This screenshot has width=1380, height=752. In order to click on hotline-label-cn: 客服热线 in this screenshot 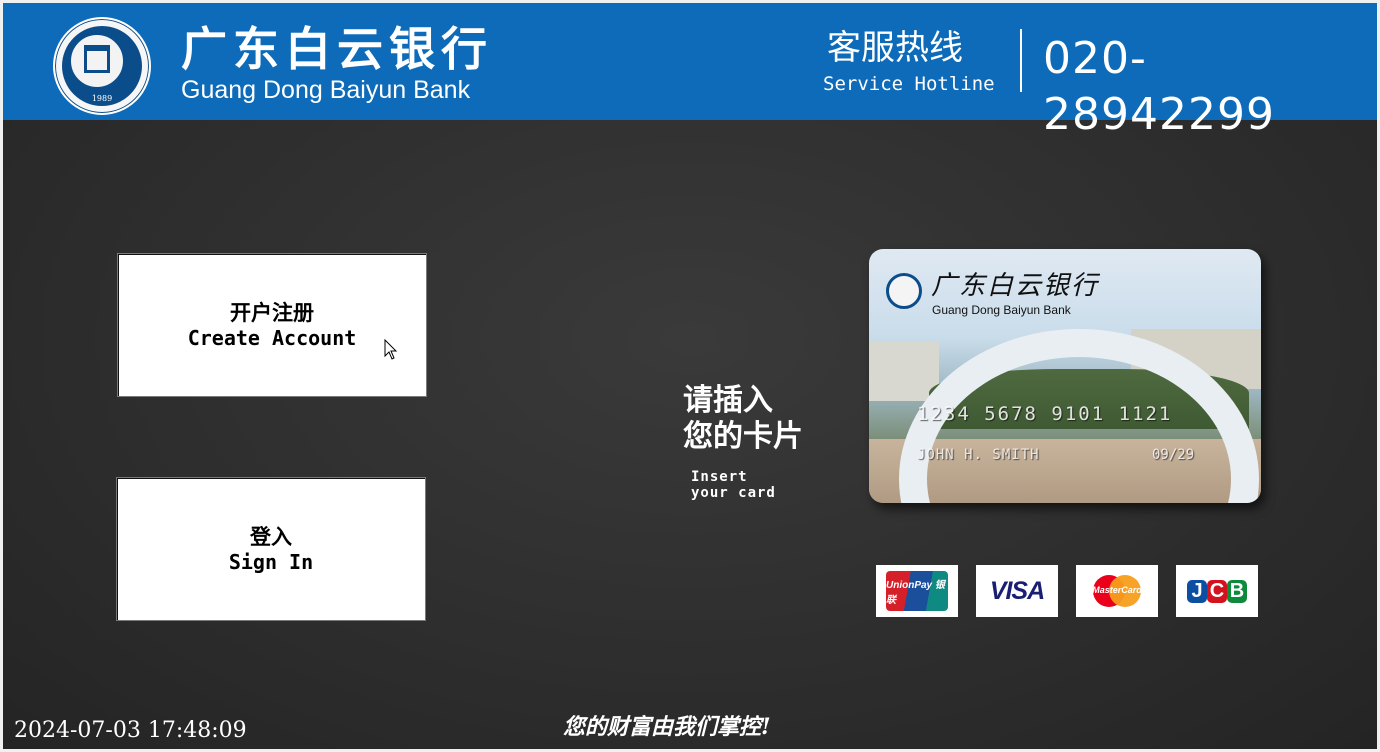, I will do `click(895, 48)`.